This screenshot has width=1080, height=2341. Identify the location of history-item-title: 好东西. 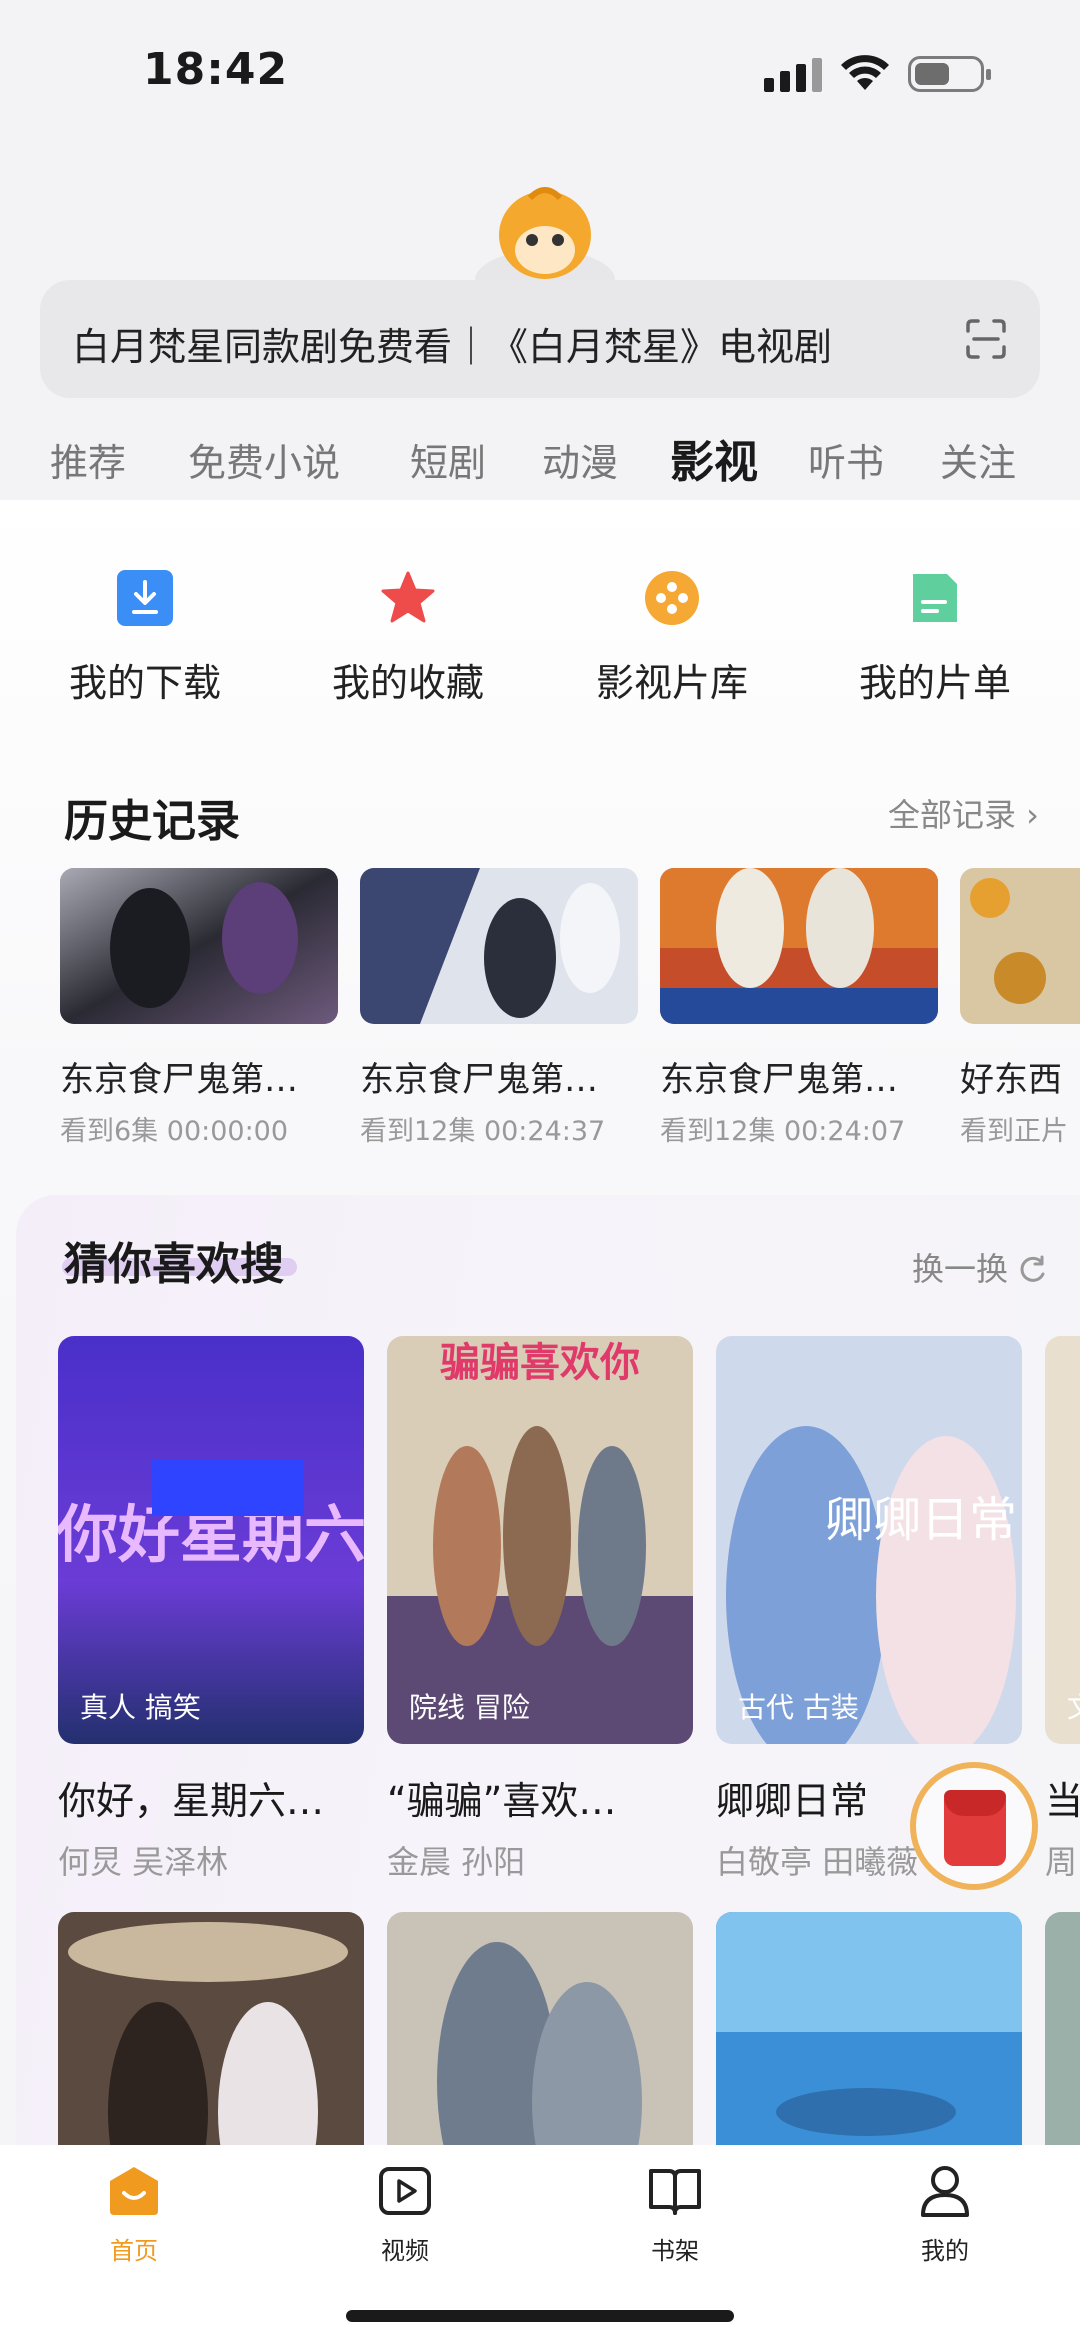
(1011, 1080).